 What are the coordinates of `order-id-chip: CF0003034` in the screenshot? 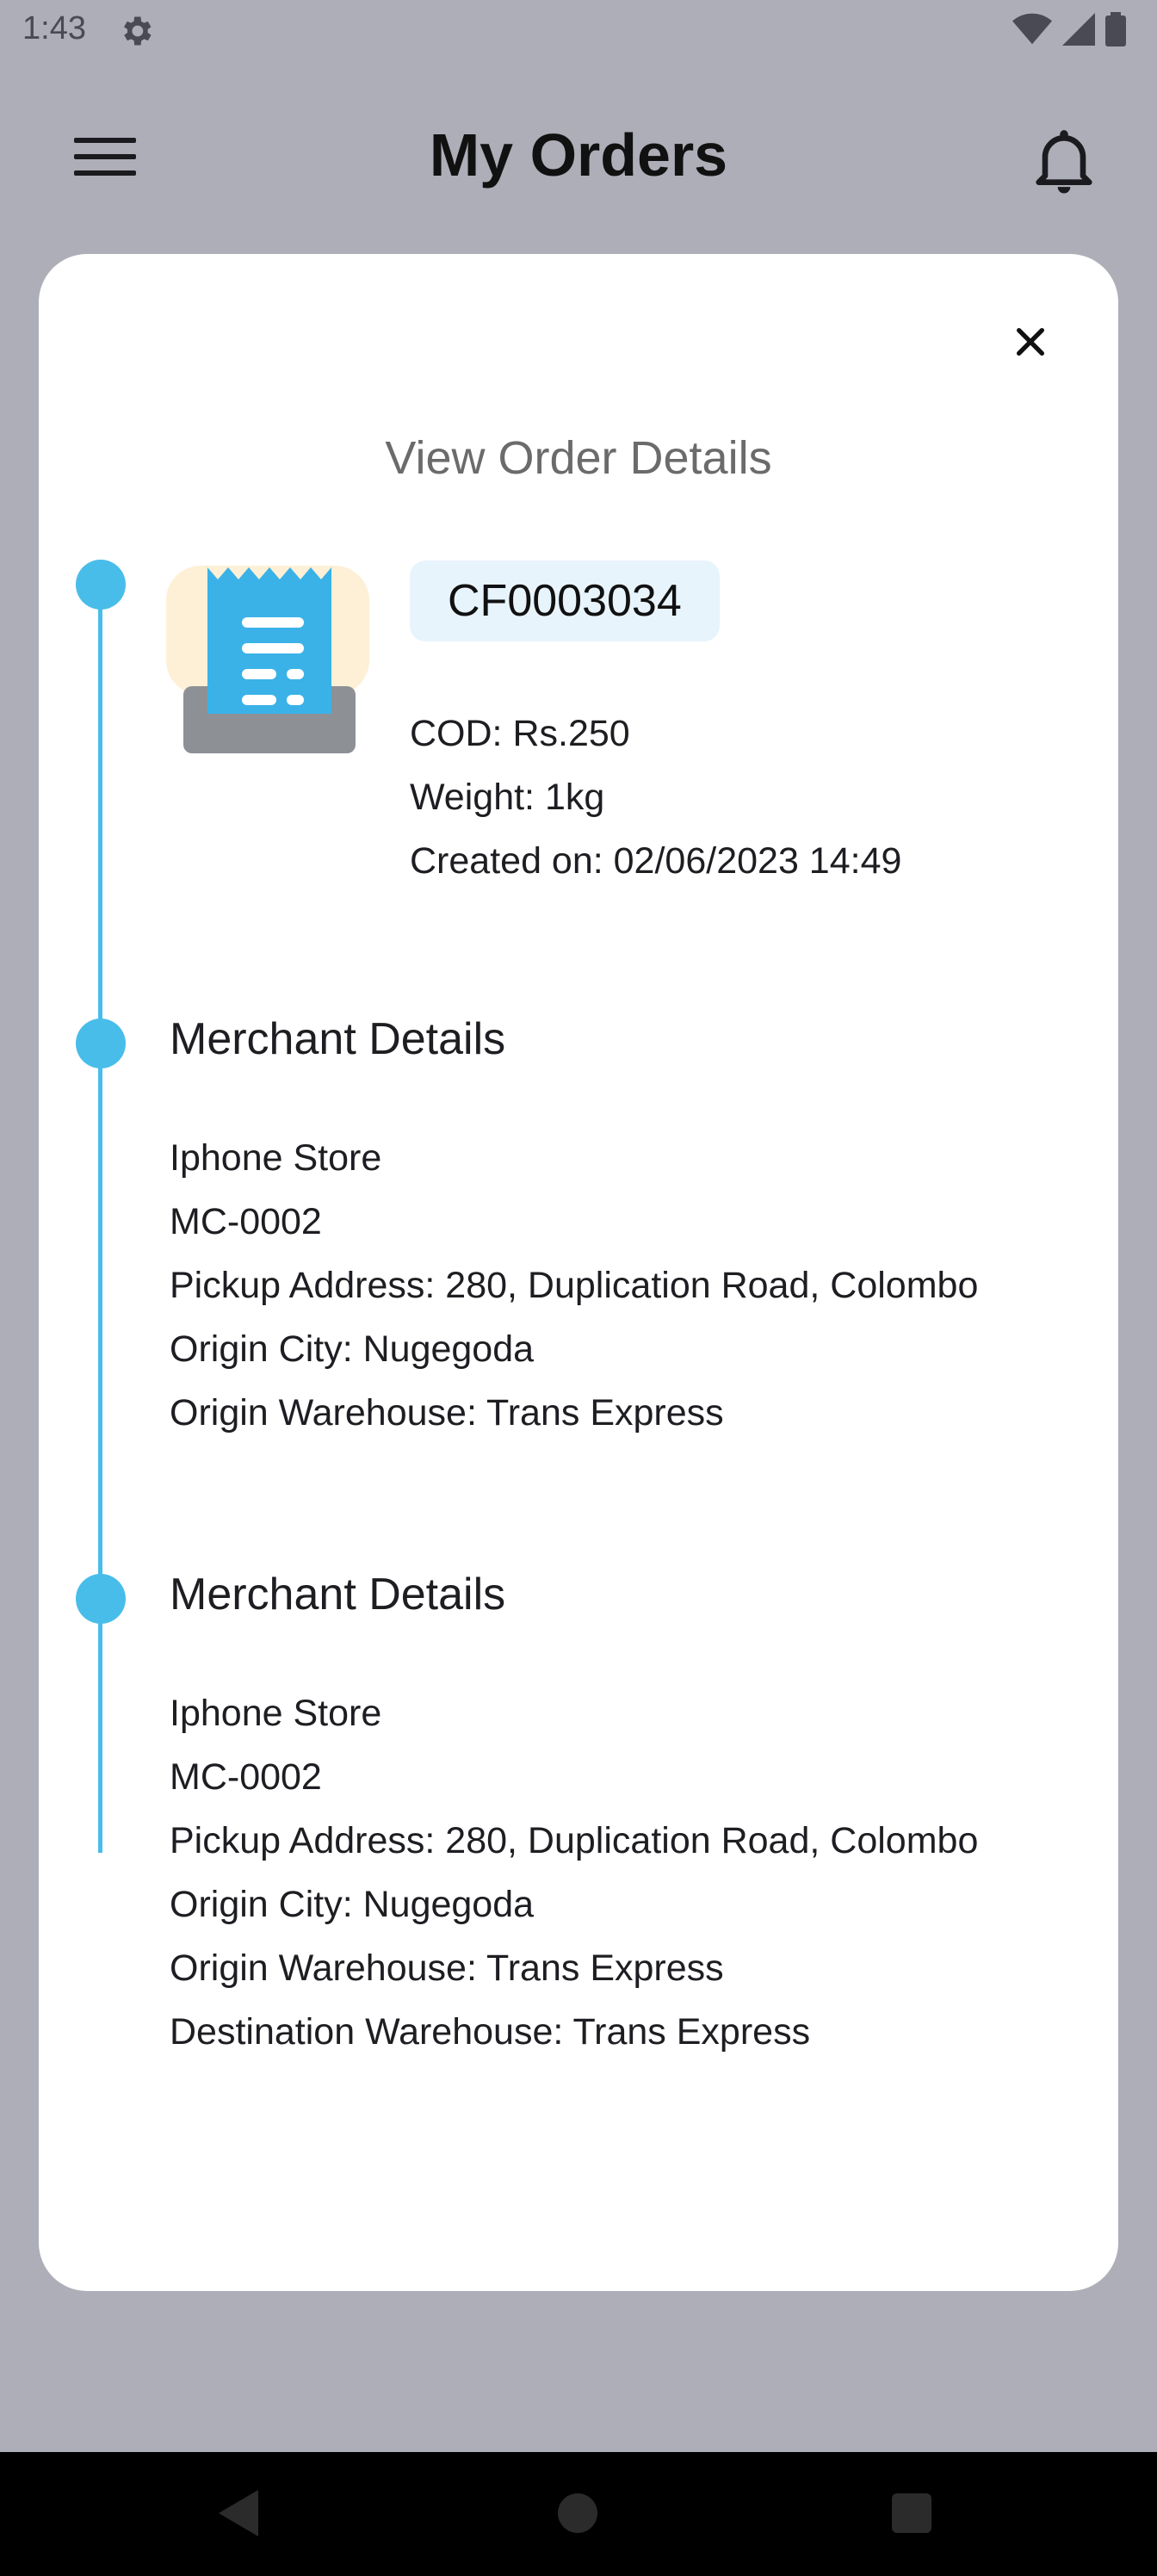 It's located at (565, 600).